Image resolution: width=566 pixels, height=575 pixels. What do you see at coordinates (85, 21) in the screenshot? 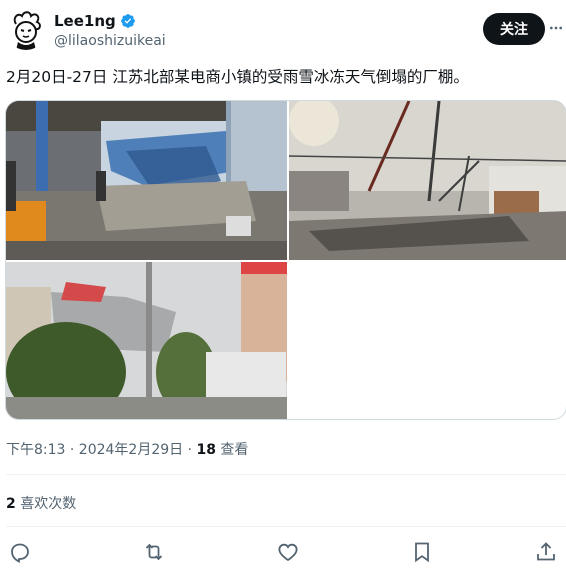
I see `author-display-name: Lee1ng` at bounding box center [85, 21].